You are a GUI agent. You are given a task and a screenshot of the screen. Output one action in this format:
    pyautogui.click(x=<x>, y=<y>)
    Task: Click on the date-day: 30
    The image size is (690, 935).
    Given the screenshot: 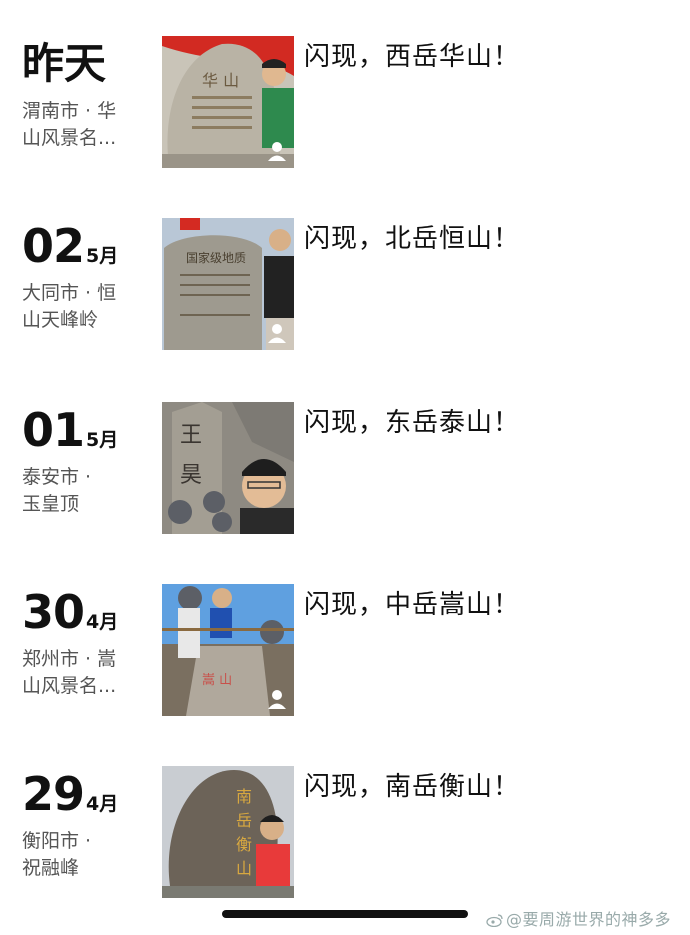 What is the action you would take?
    pyautogui.click(x=53, y=612)
    